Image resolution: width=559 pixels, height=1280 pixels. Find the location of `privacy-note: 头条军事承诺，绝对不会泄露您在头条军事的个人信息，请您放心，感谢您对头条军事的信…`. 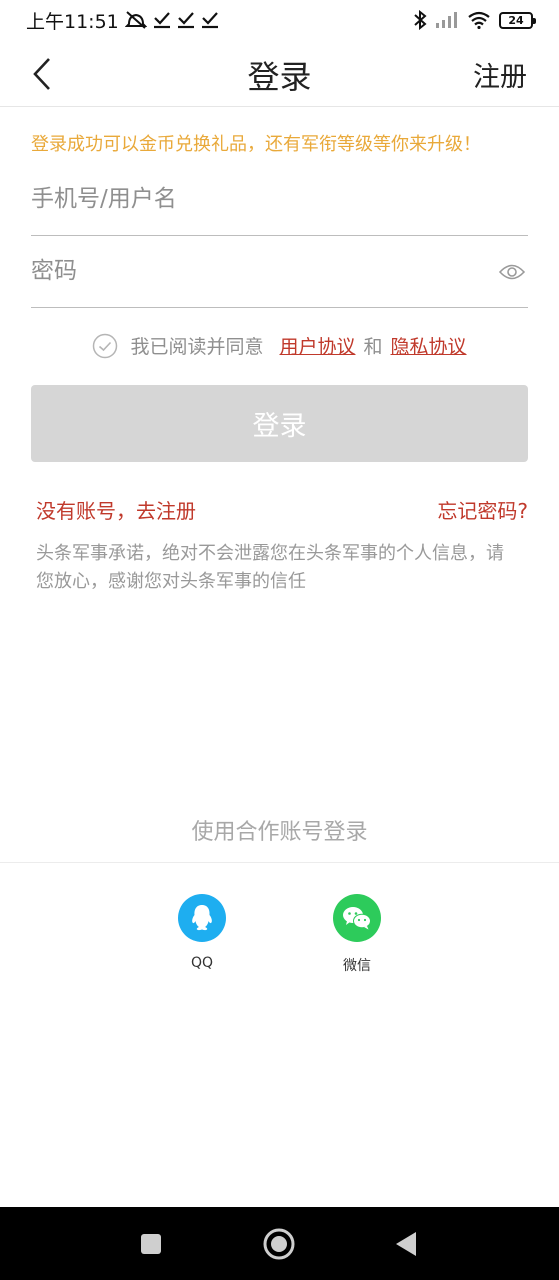

privacy-note: 头条军事承诺，绝对不会泄露您在头条军事的个人信息，请您放心，感谢您对头条军事的信… is located at coordinates (270, 567).